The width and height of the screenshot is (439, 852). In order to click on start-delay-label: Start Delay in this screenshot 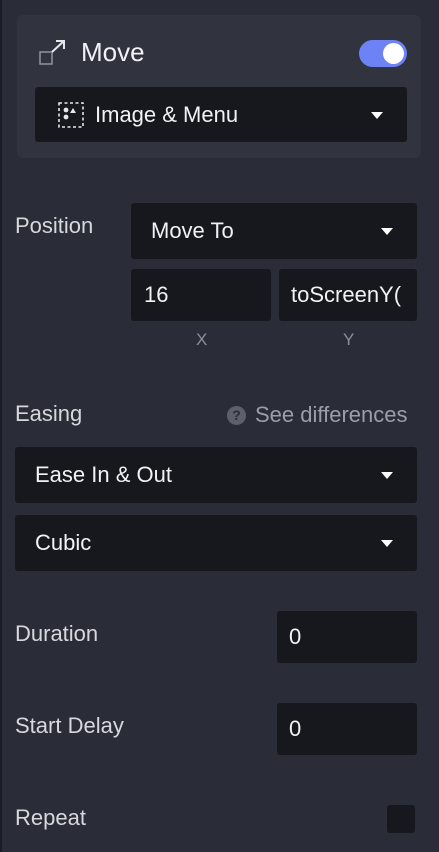, I will do `click(69, 725)`.